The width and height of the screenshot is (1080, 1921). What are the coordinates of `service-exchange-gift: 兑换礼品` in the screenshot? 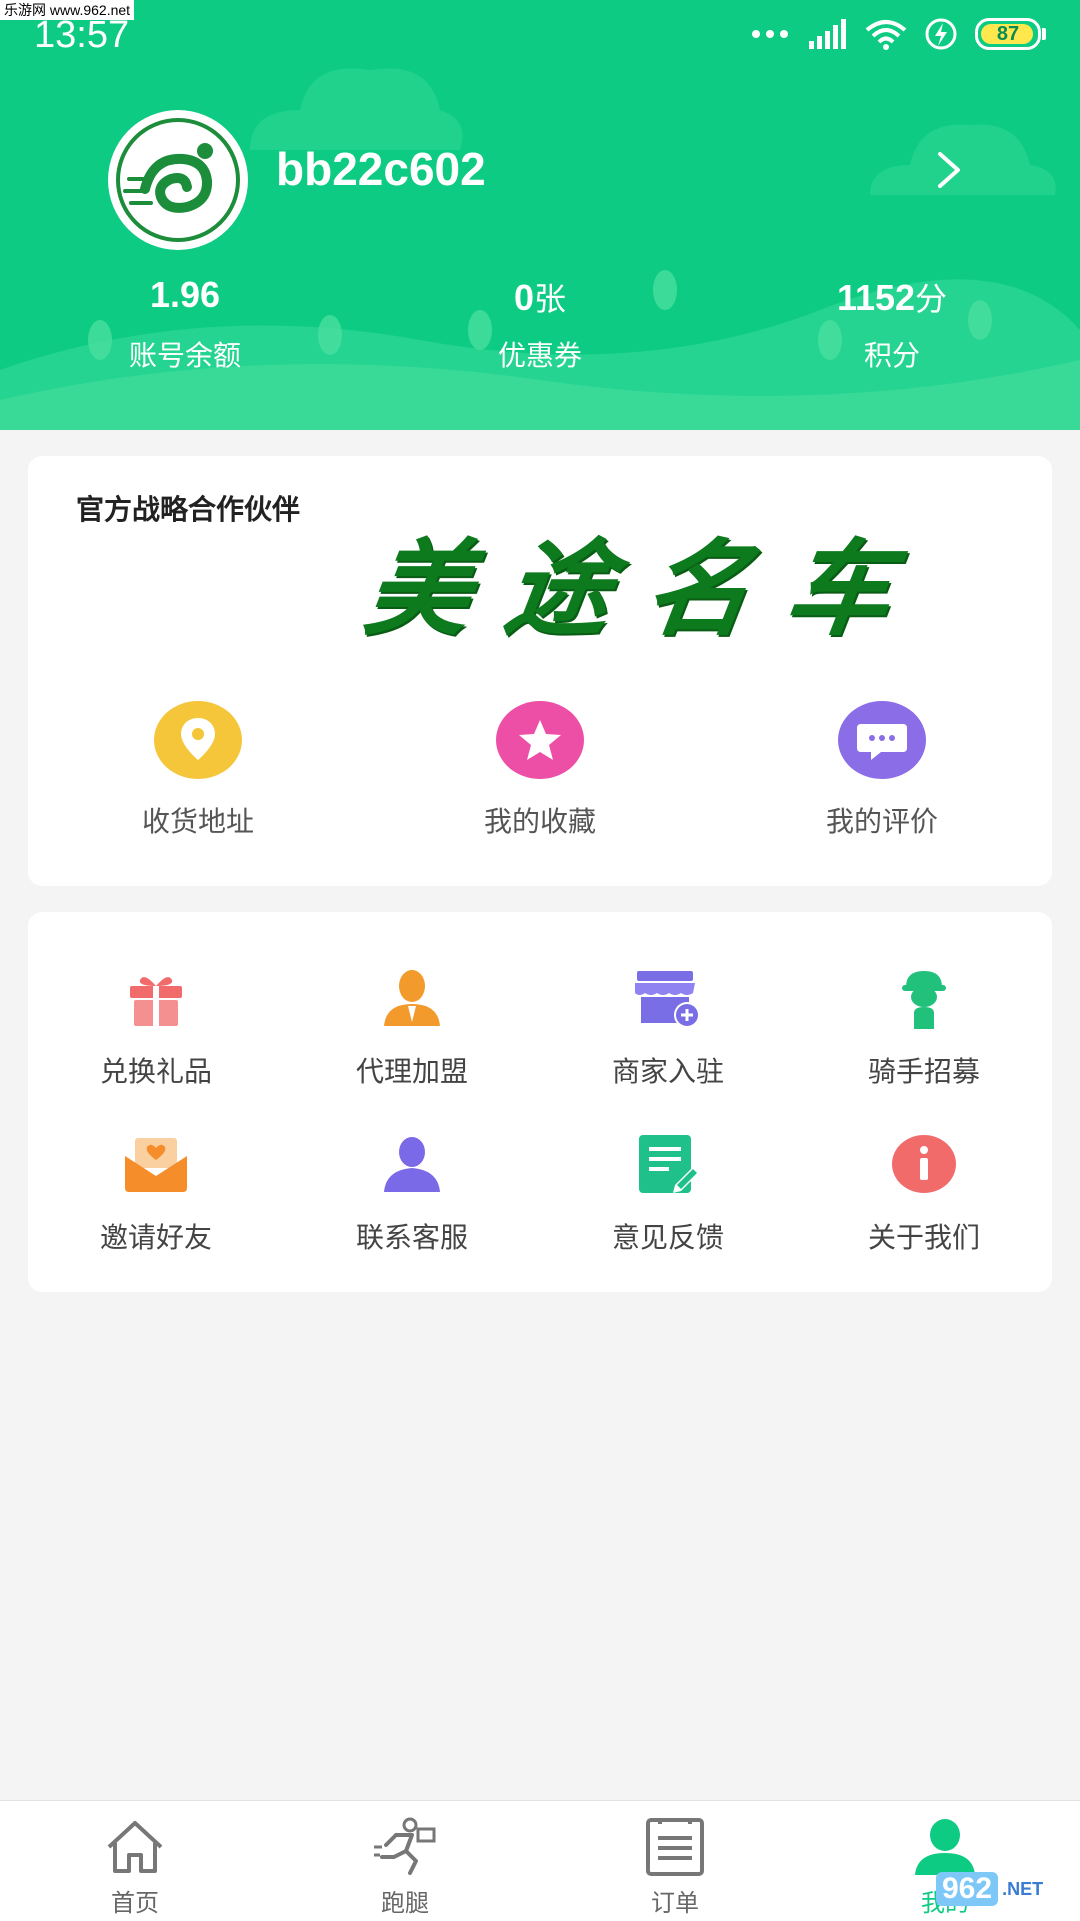 It's located at (156, 1026).